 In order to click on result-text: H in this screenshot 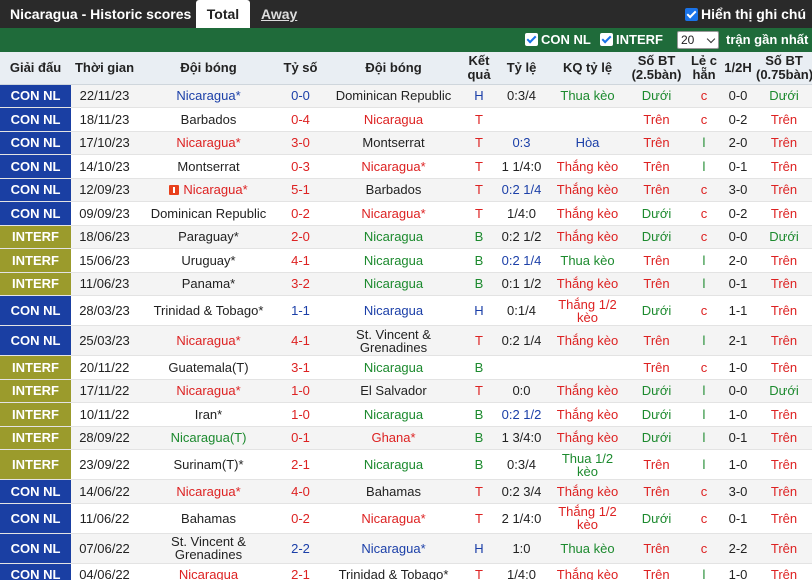, I will do `click(479, 96)`.